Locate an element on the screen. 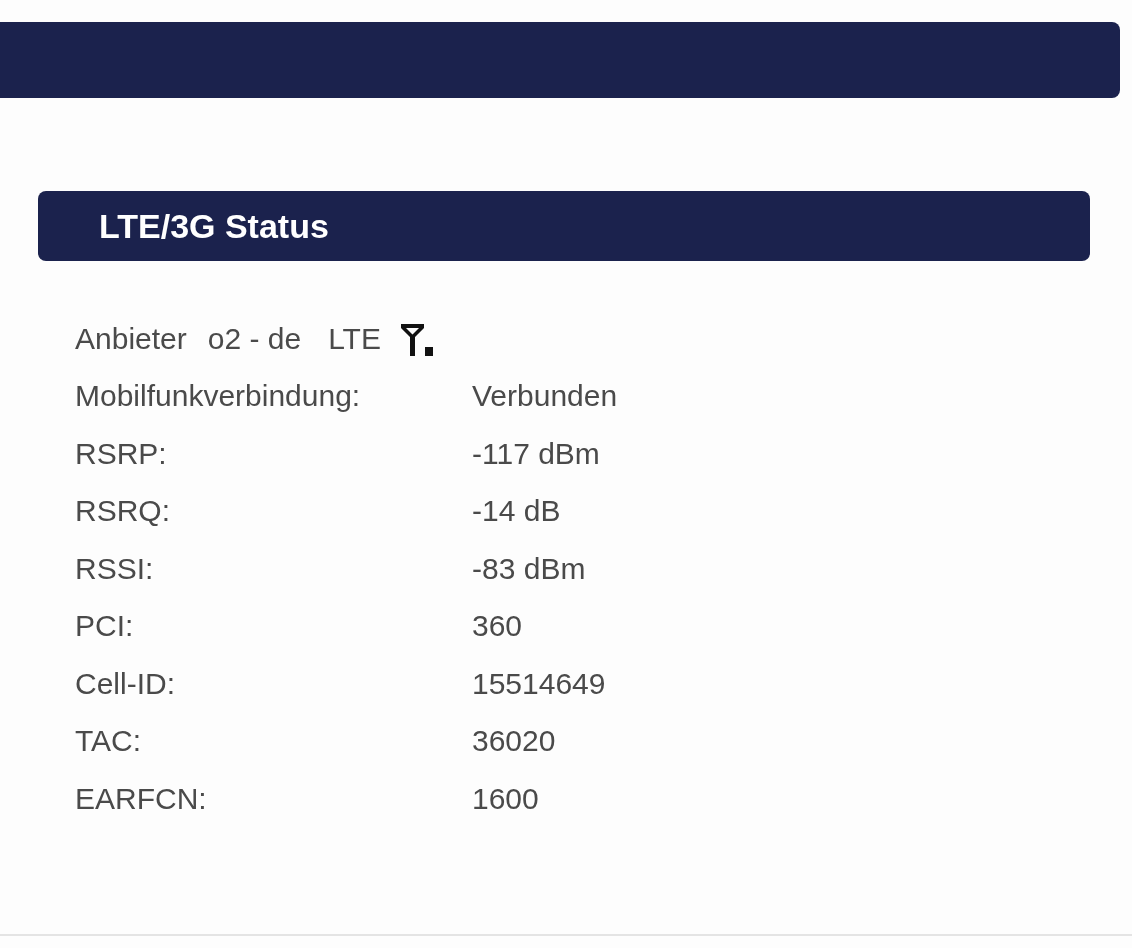  field-value: 1600 is located at coordinates (505, 798).